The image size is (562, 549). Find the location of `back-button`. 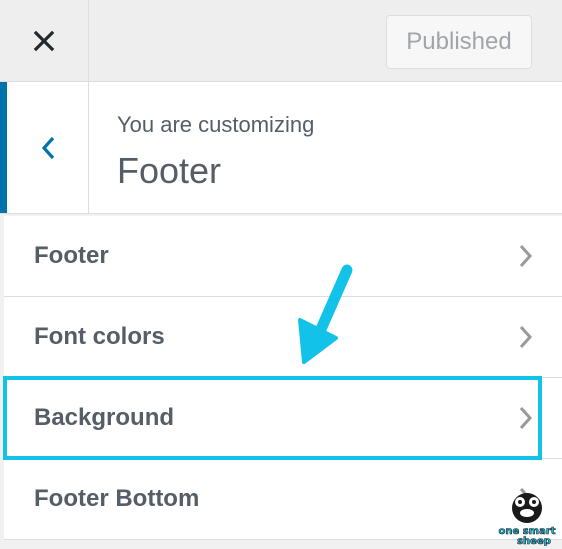

back-button is located at coordinates (44, 147).